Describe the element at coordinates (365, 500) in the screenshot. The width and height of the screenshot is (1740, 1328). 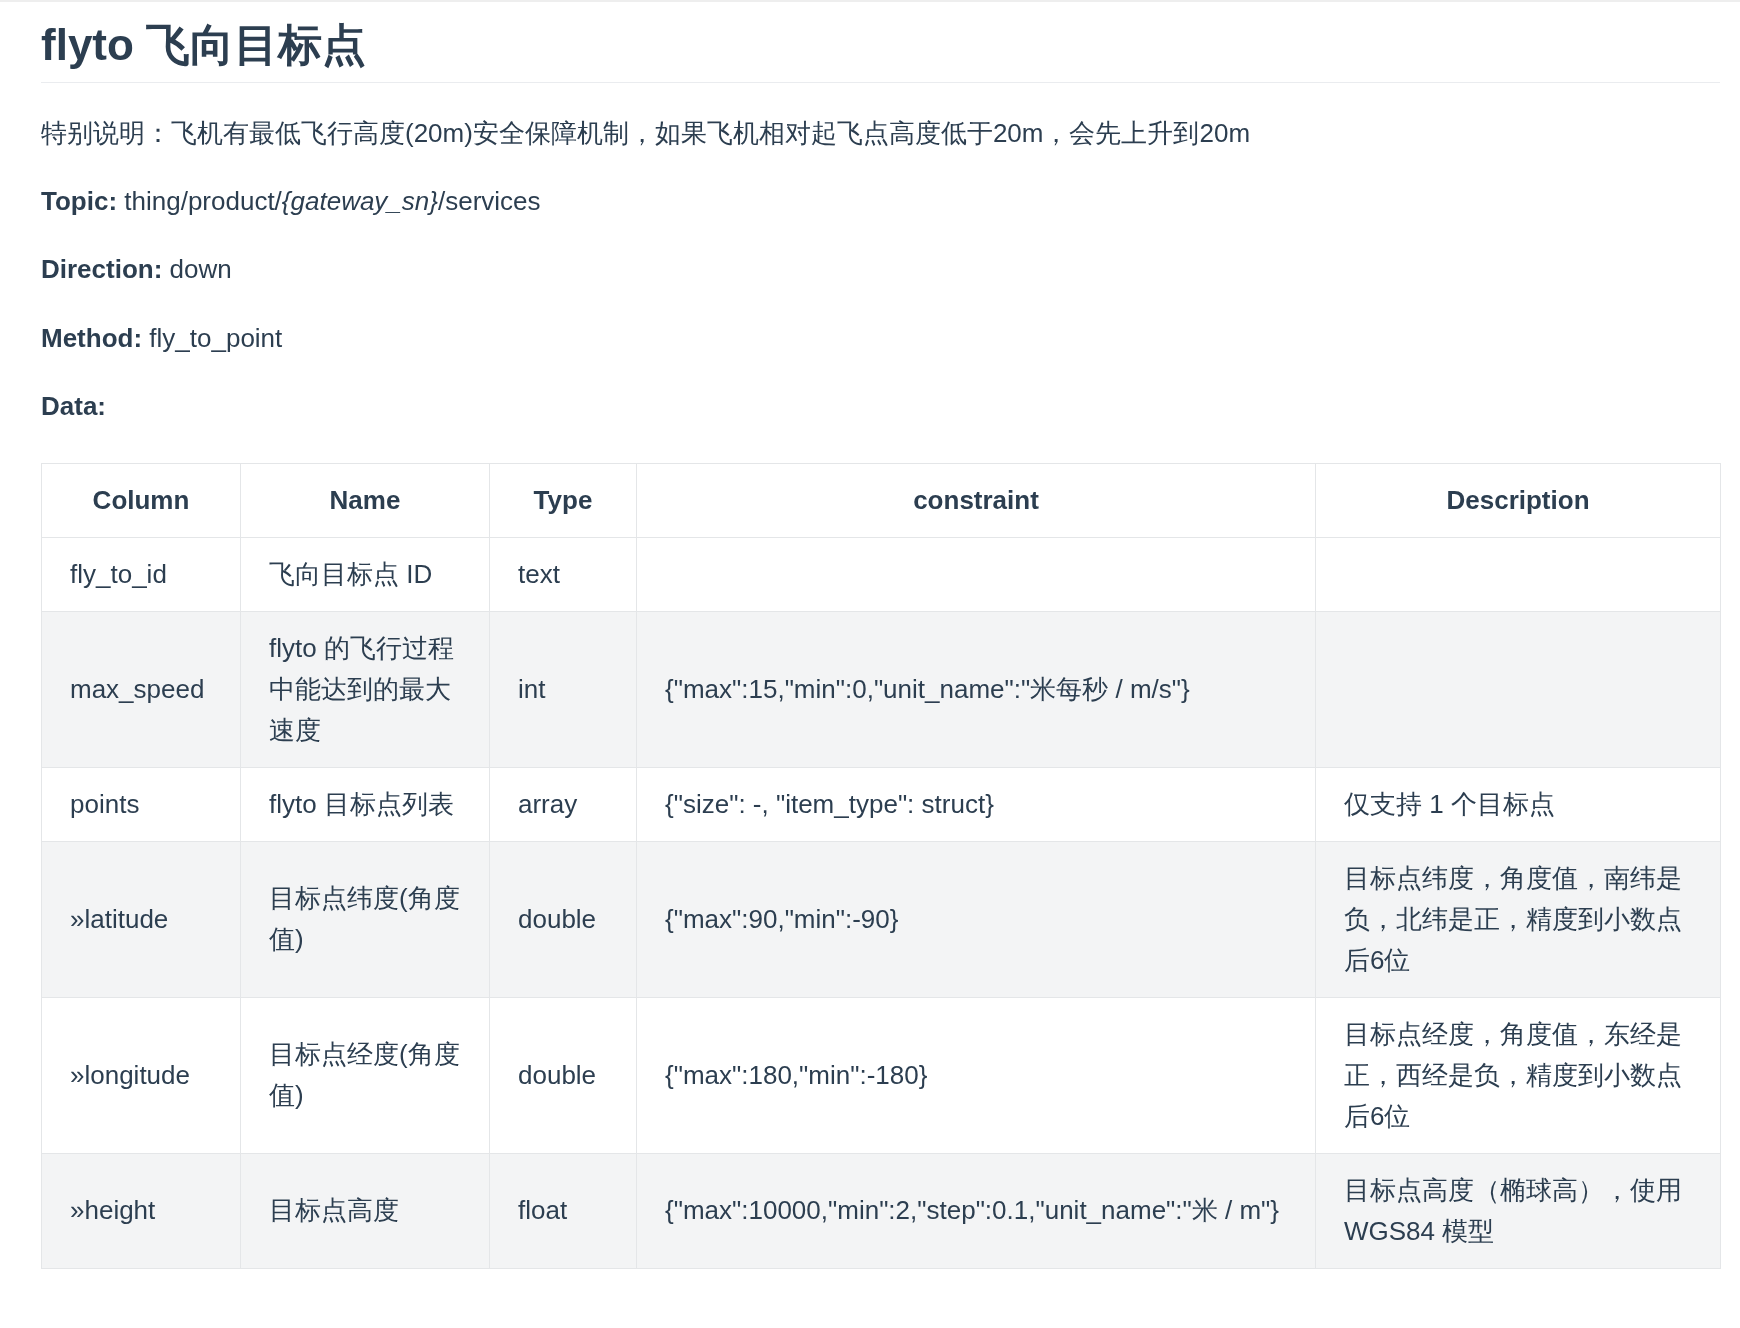
I see `column-header: Name` at that location.